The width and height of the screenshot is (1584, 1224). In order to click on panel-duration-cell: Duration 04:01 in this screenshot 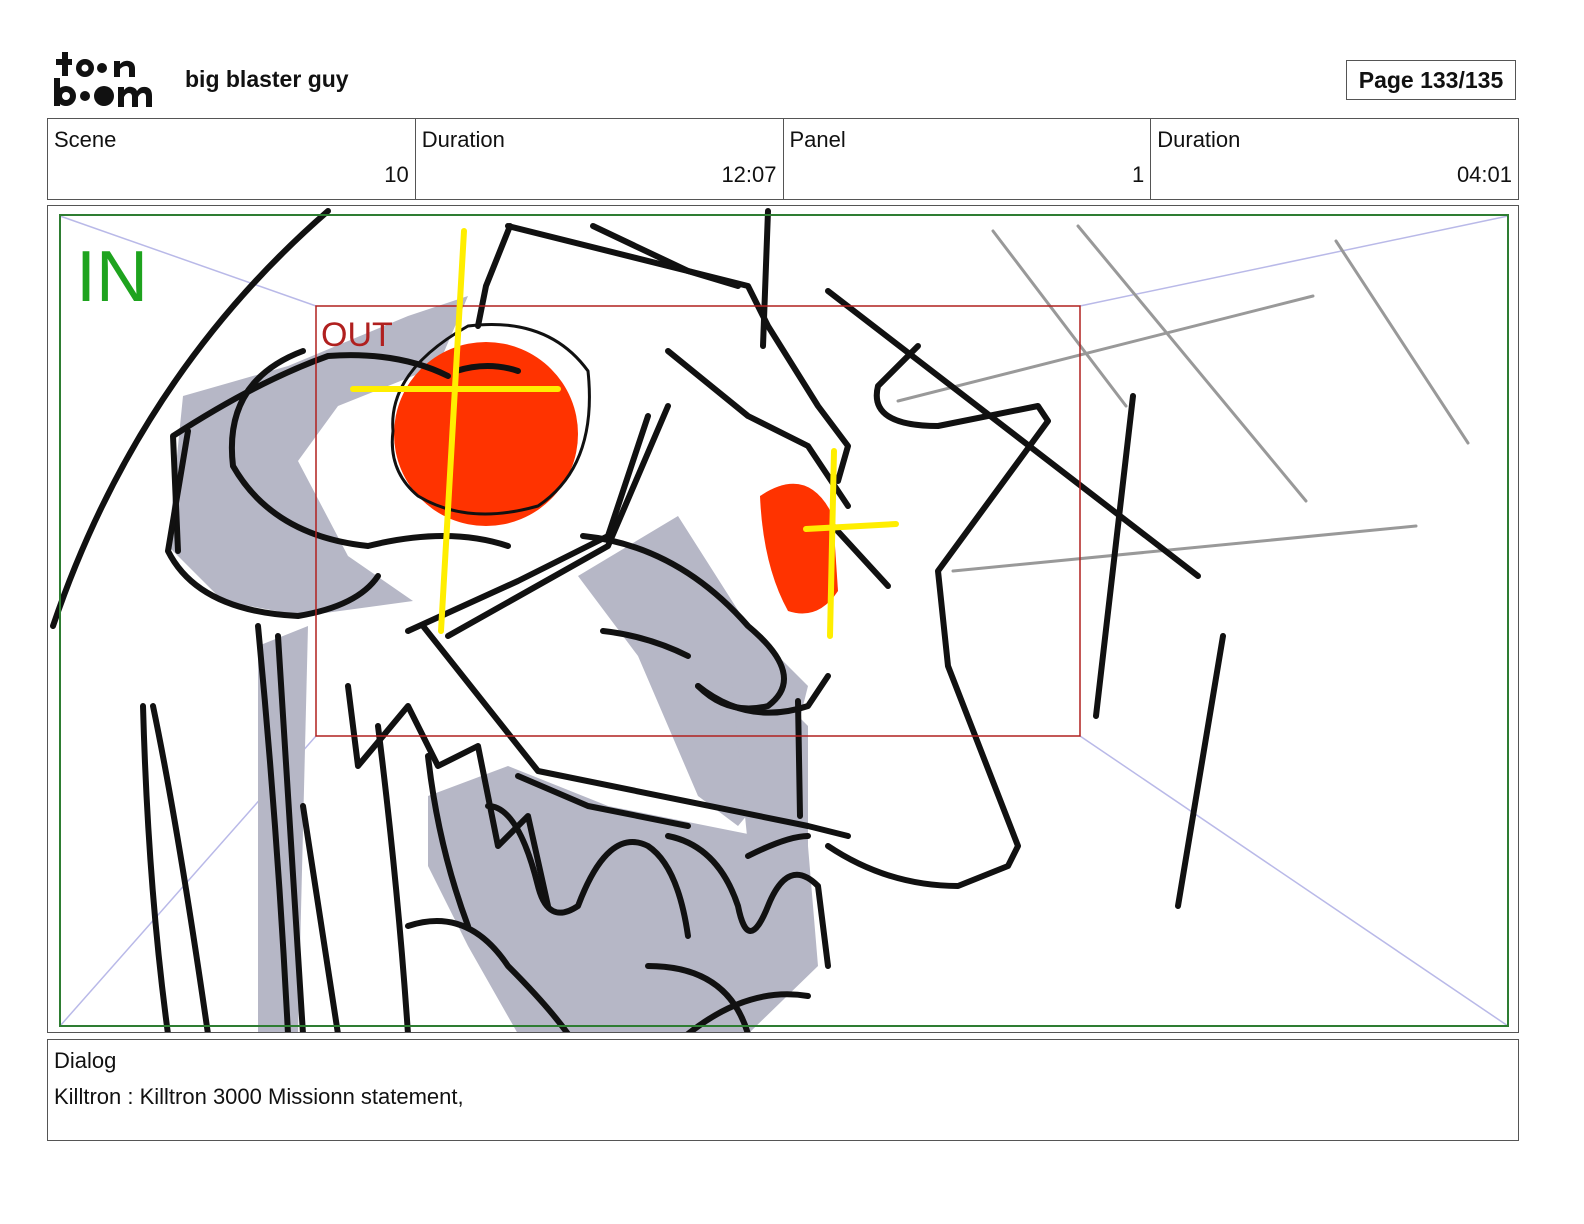, I will do `click(1334, 159)`.